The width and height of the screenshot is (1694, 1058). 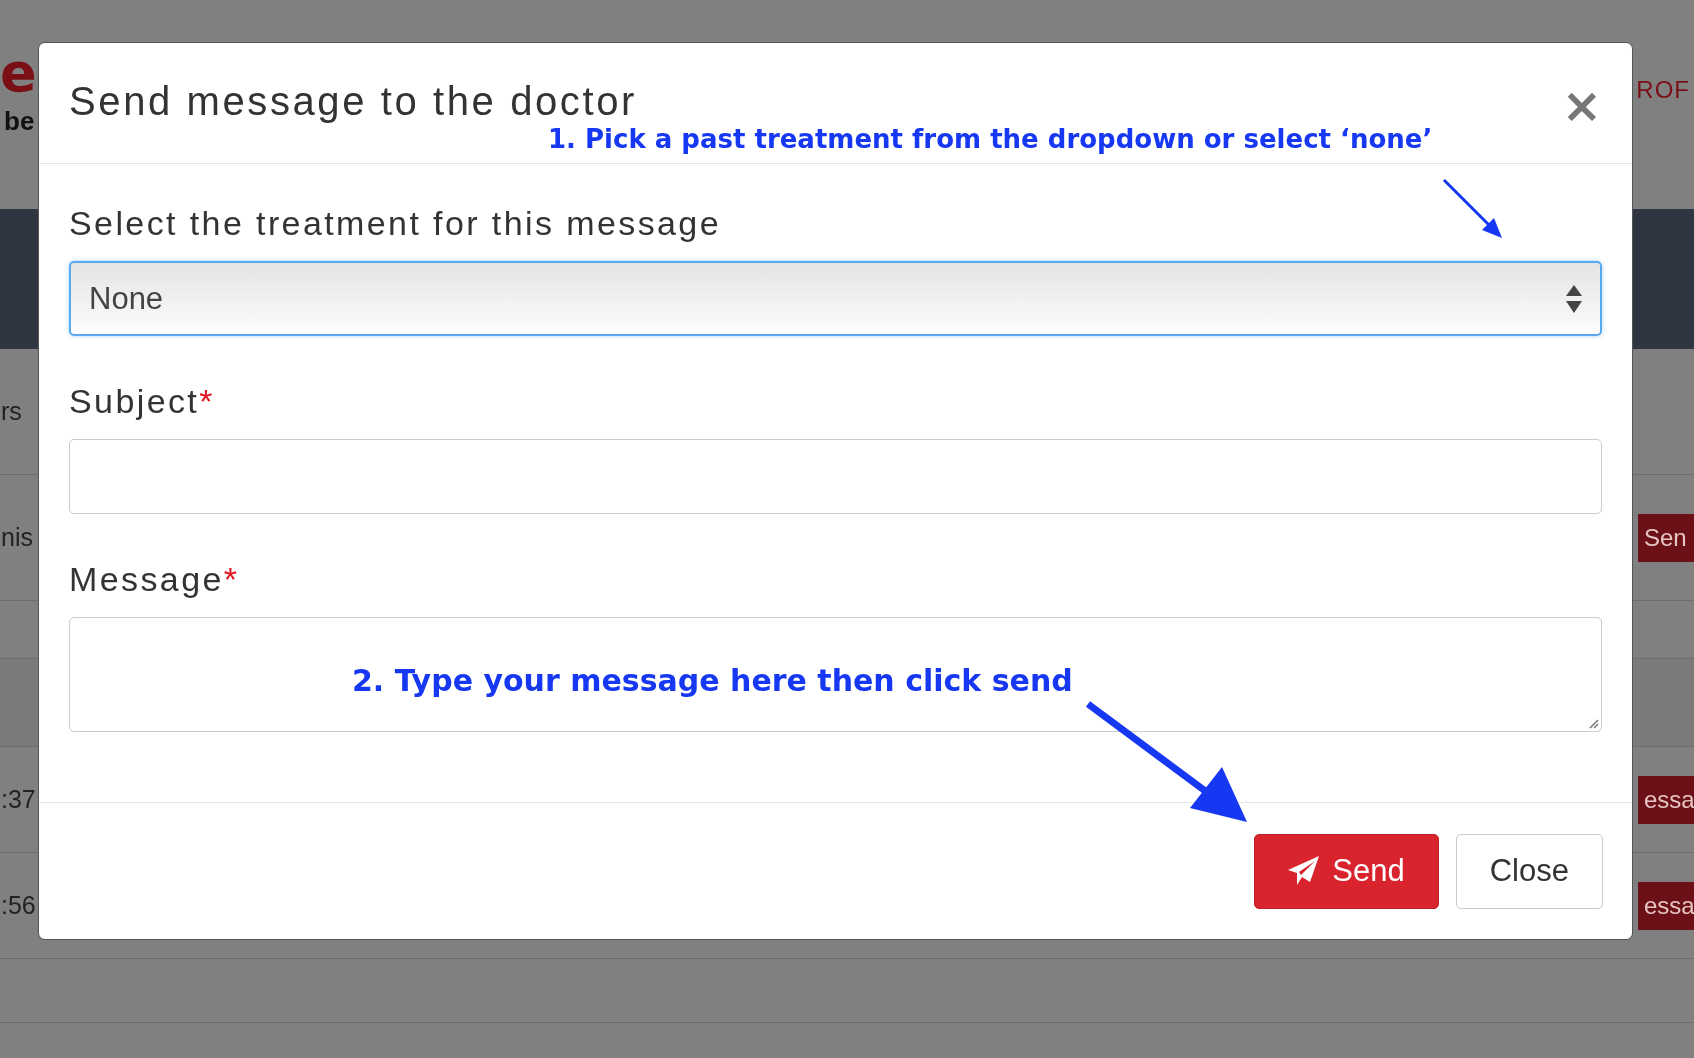 What do you see at coordinates (353, 101) in the screenshot?
I see `dialog-title: Send message to the doctor` at bounding box center [353, 101].